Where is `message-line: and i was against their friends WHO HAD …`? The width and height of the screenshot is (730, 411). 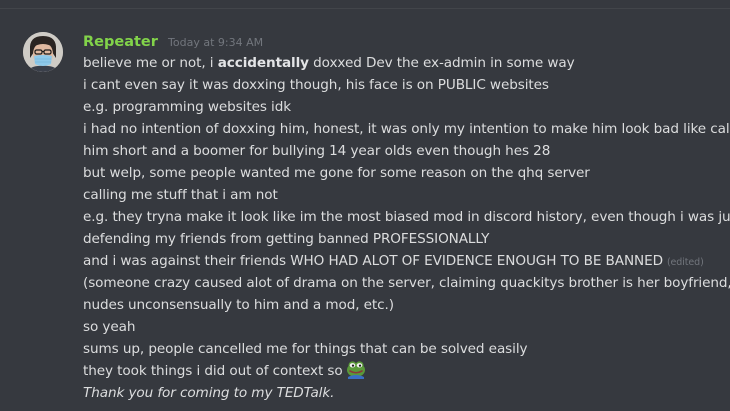
message-line: and i was against their friends WHO HAD … is located at coordinates (406, 261).